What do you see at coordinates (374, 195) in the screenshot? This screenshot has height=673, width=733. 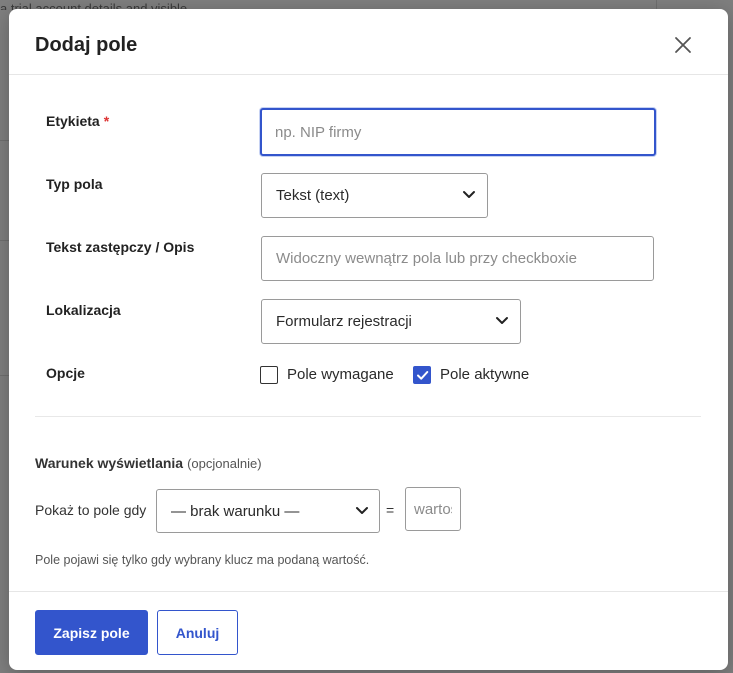 I see `field-type-select: Tekst (text)` at bounding box center [374, 195].